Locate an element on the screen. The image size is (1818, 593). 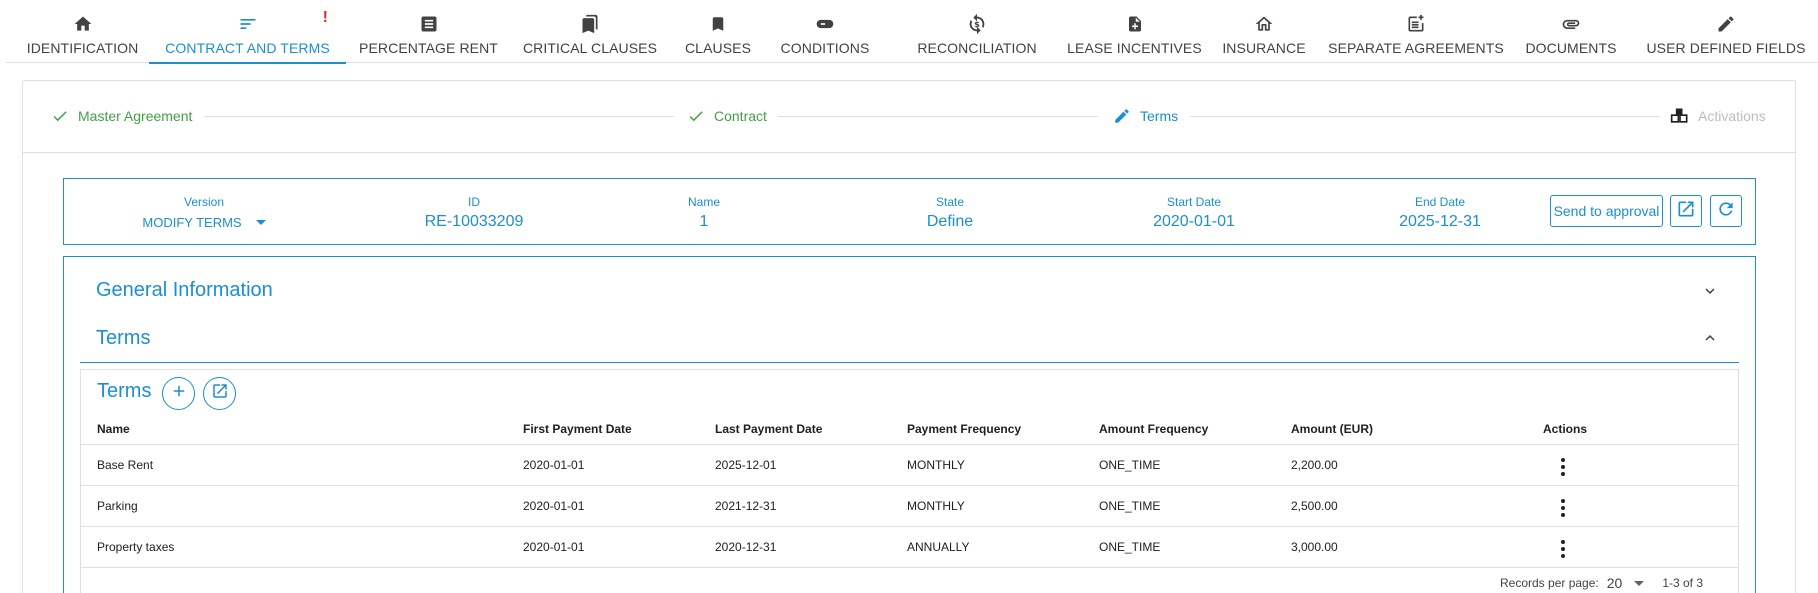
tab-user-defined-fields: USER DEFINED FIELDS is located at coordinates (1726, 34).